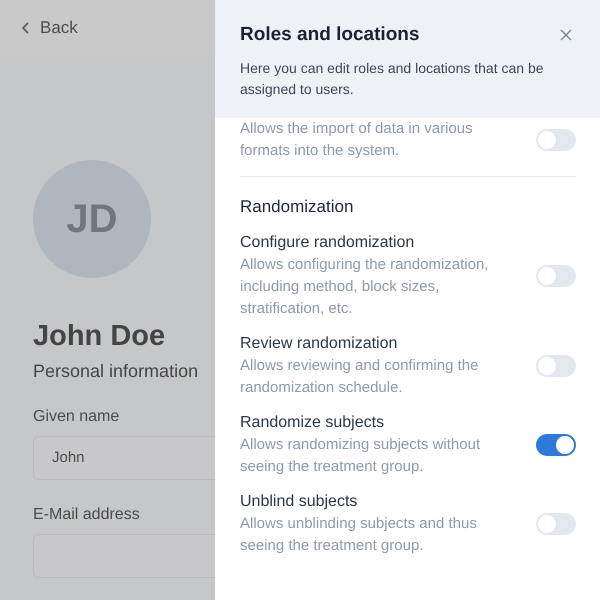 The image size is (600, 600). Describe the element at coordinates (319, 344) in the screenshot. I see `permission-title: Review randomization` at that location.